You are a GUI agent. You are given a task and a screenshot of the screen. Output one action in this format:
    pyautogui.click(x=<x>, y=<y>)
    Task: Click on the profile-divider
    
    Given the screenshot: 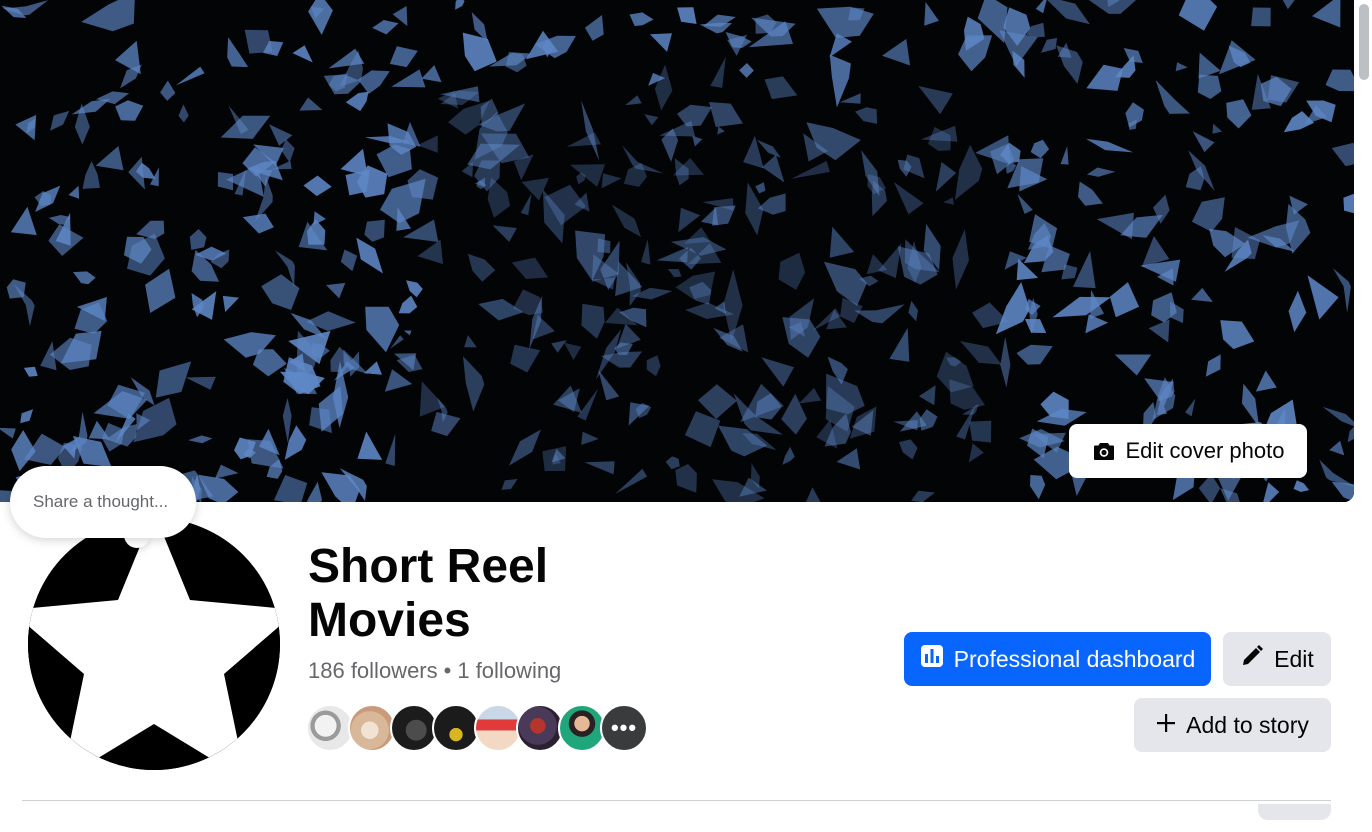 What is the action you would take?
    pyautogui.click(x=676, y=800)
    